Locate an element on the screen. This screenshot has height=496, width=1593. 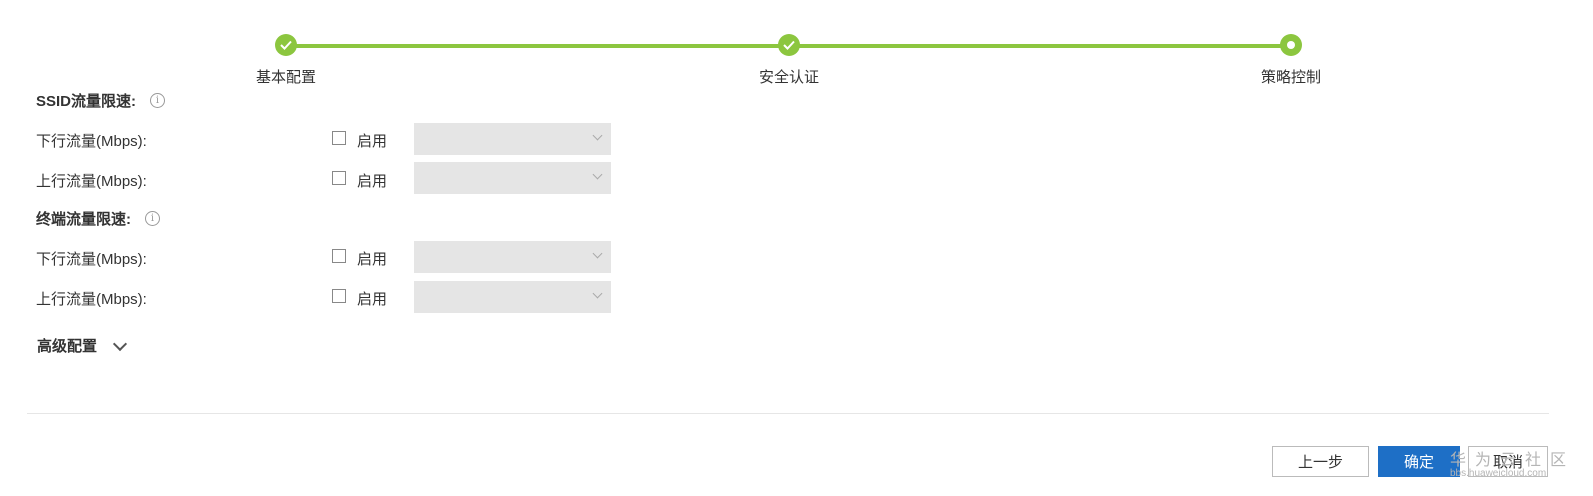
ssid-uplink-label: 上行流量(Mbps): is located at coordinates (91, 181).